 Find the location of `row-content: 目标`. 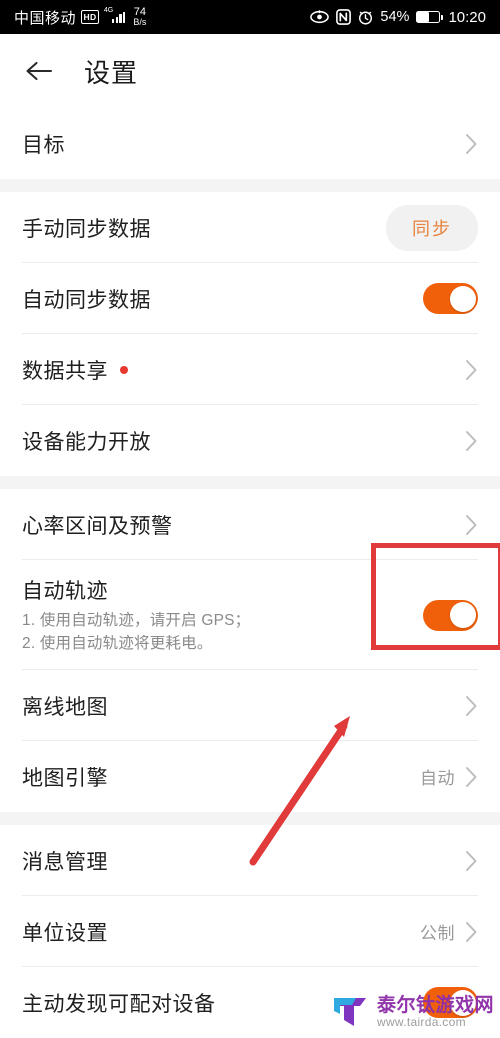

row-content: 目标 is located at coordinates (243, 144).